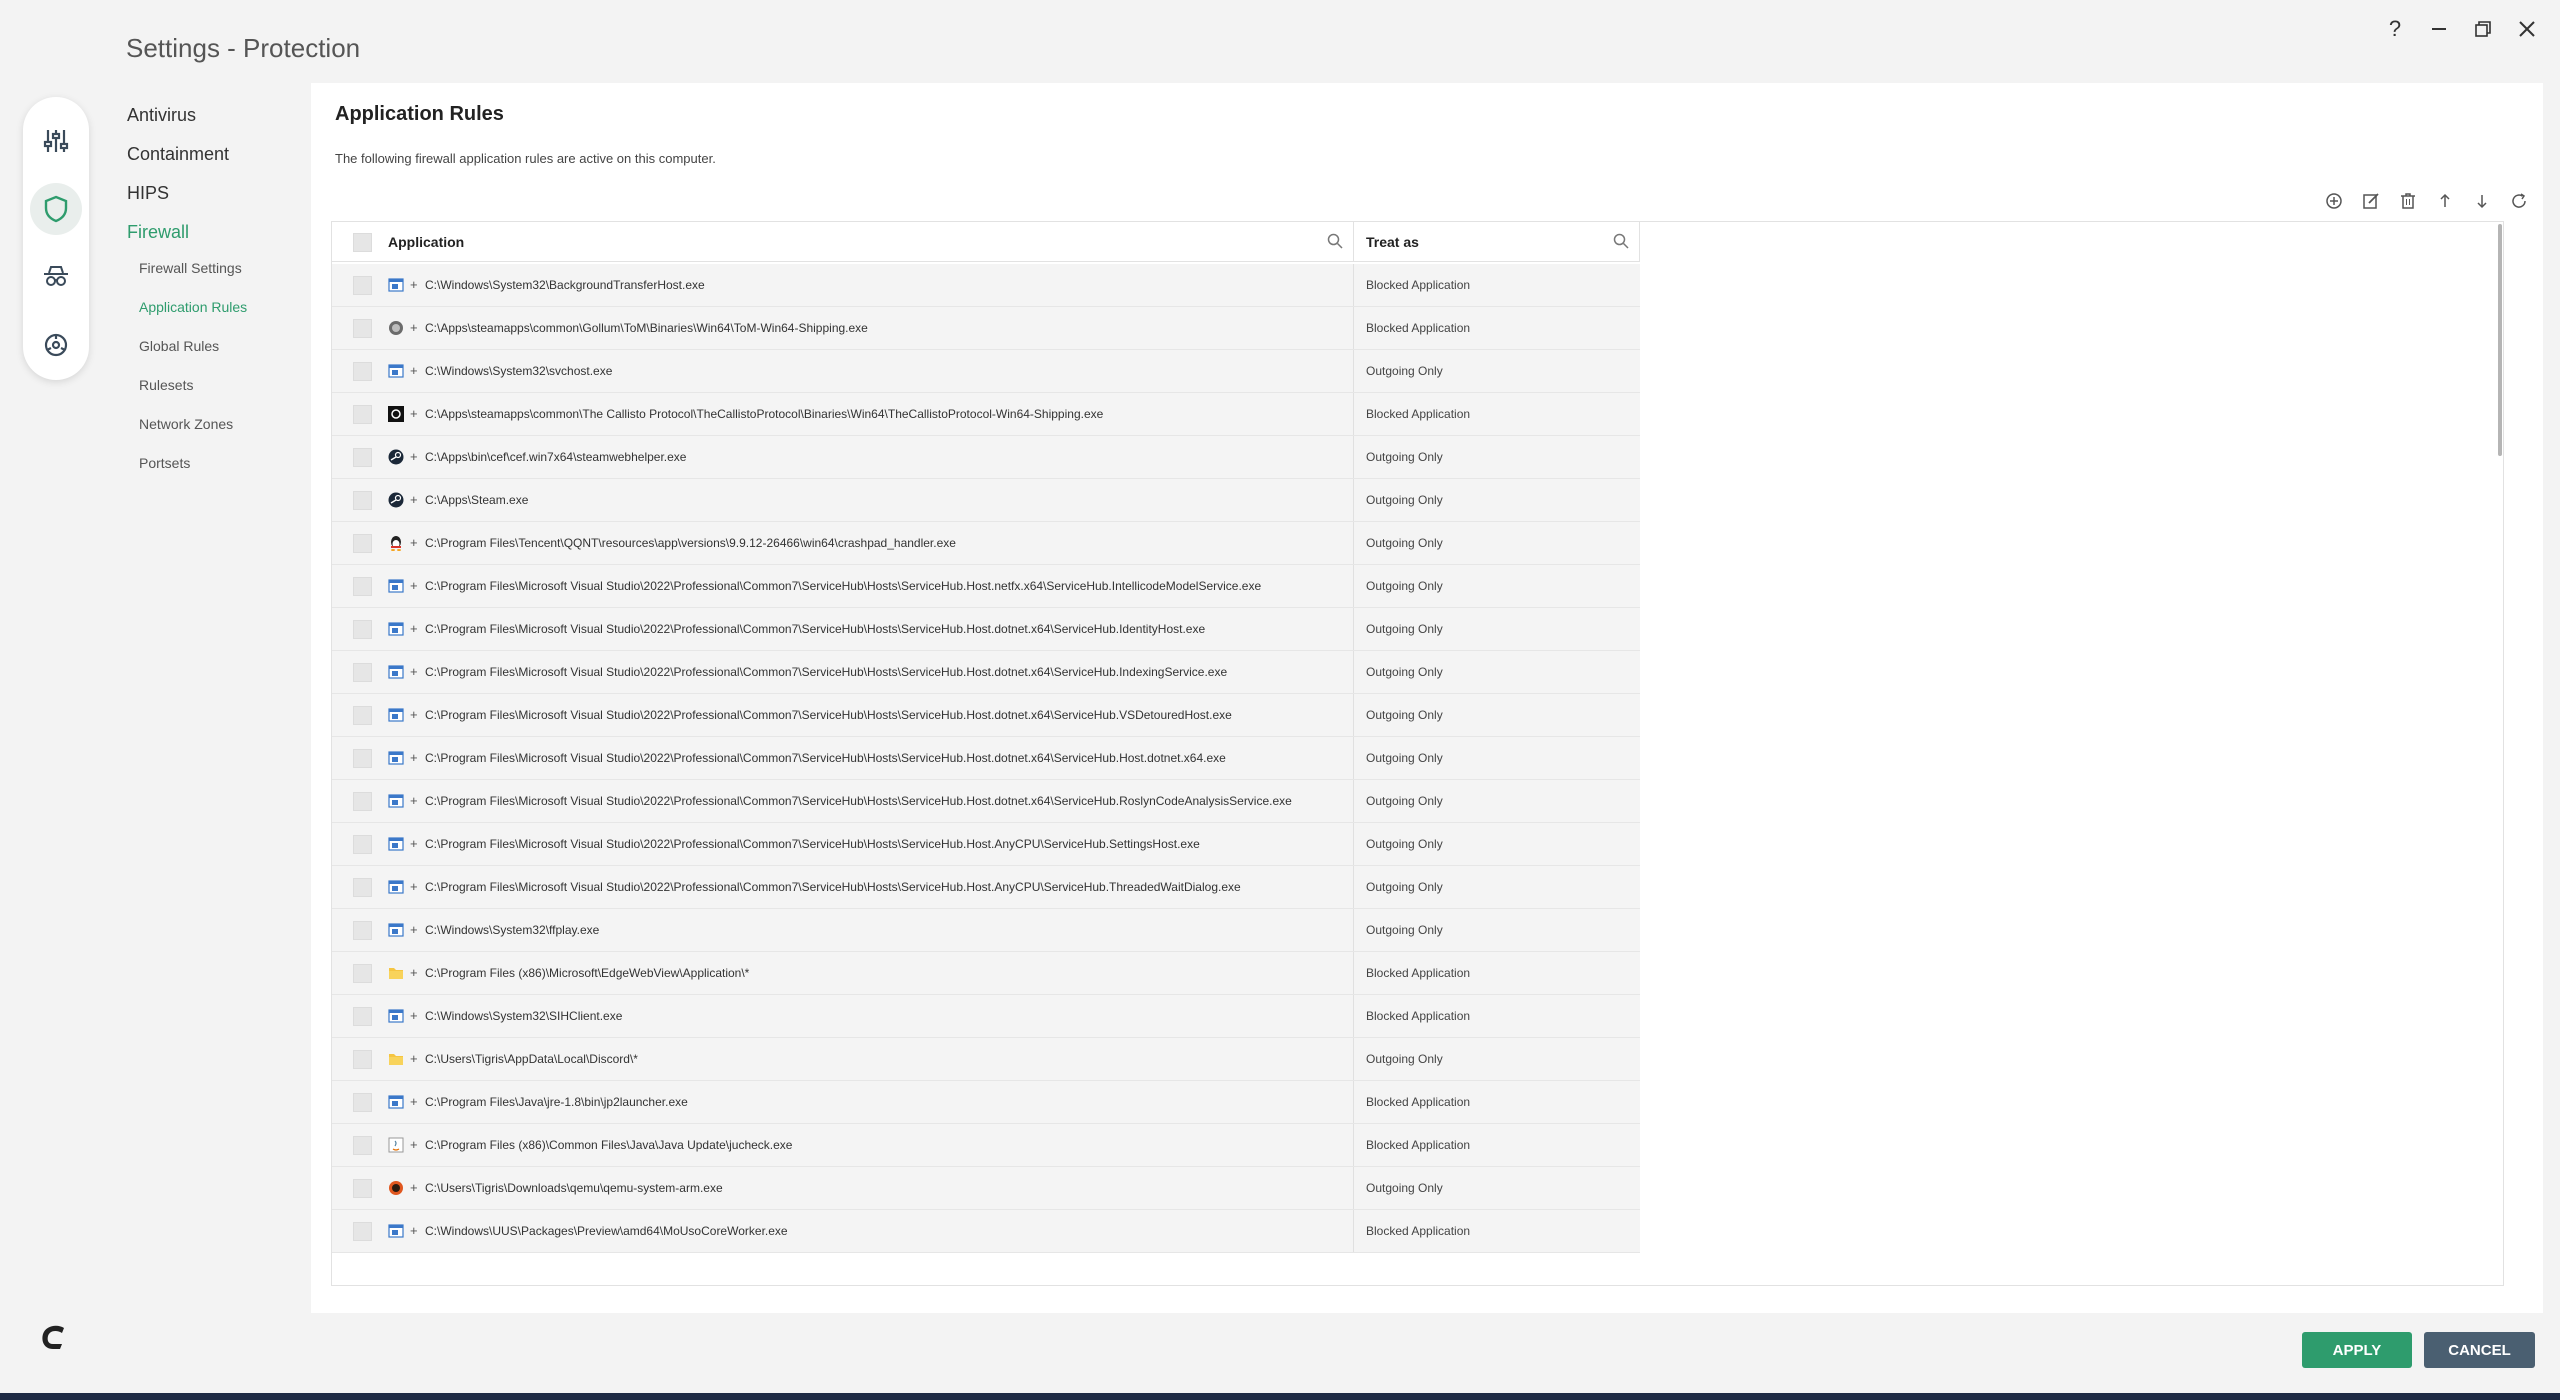 This screenshot has width=2560, height=1400. Describe the element at coordinates (986, 500) in the screenshot. I see `table-row: + C:\Apps\Steam.exe Outgoing Only` at that location.